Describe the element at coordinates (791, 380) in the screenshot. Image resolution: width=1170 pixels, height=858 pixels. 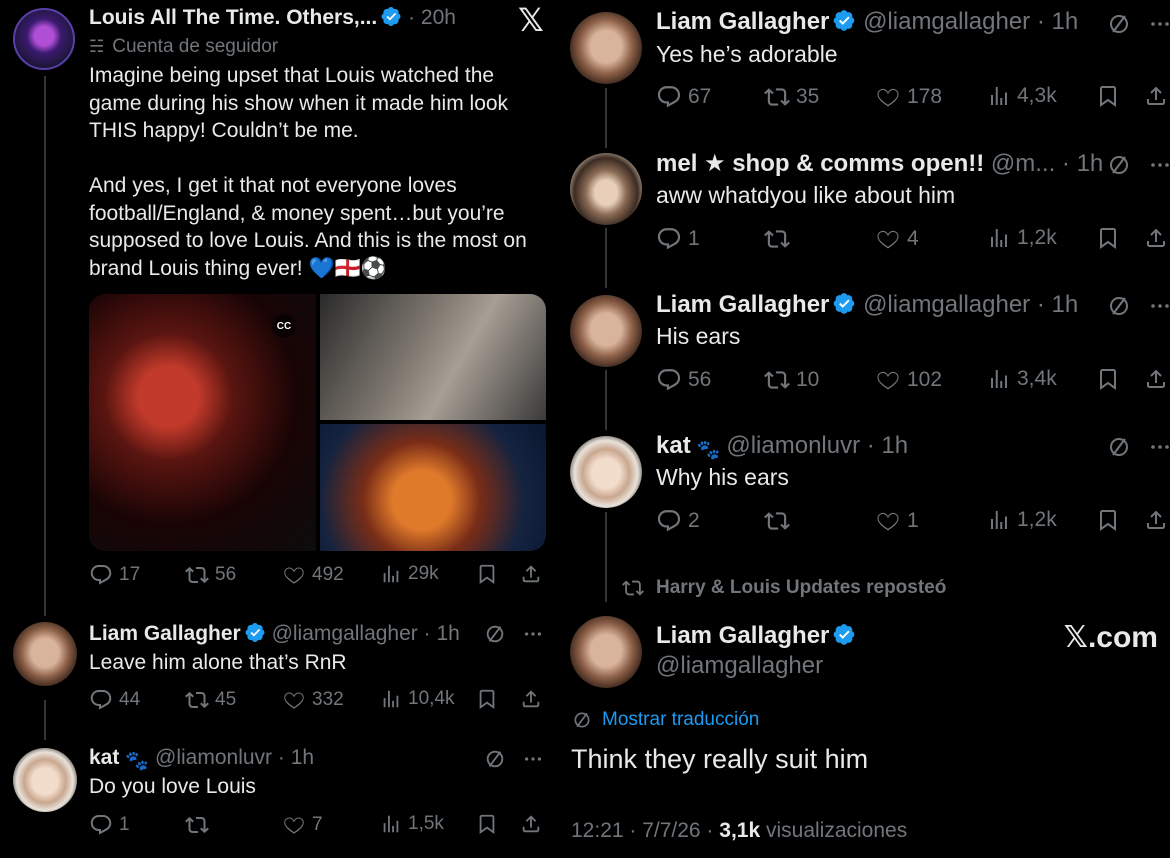
I see `repost-button: 10` at that location.